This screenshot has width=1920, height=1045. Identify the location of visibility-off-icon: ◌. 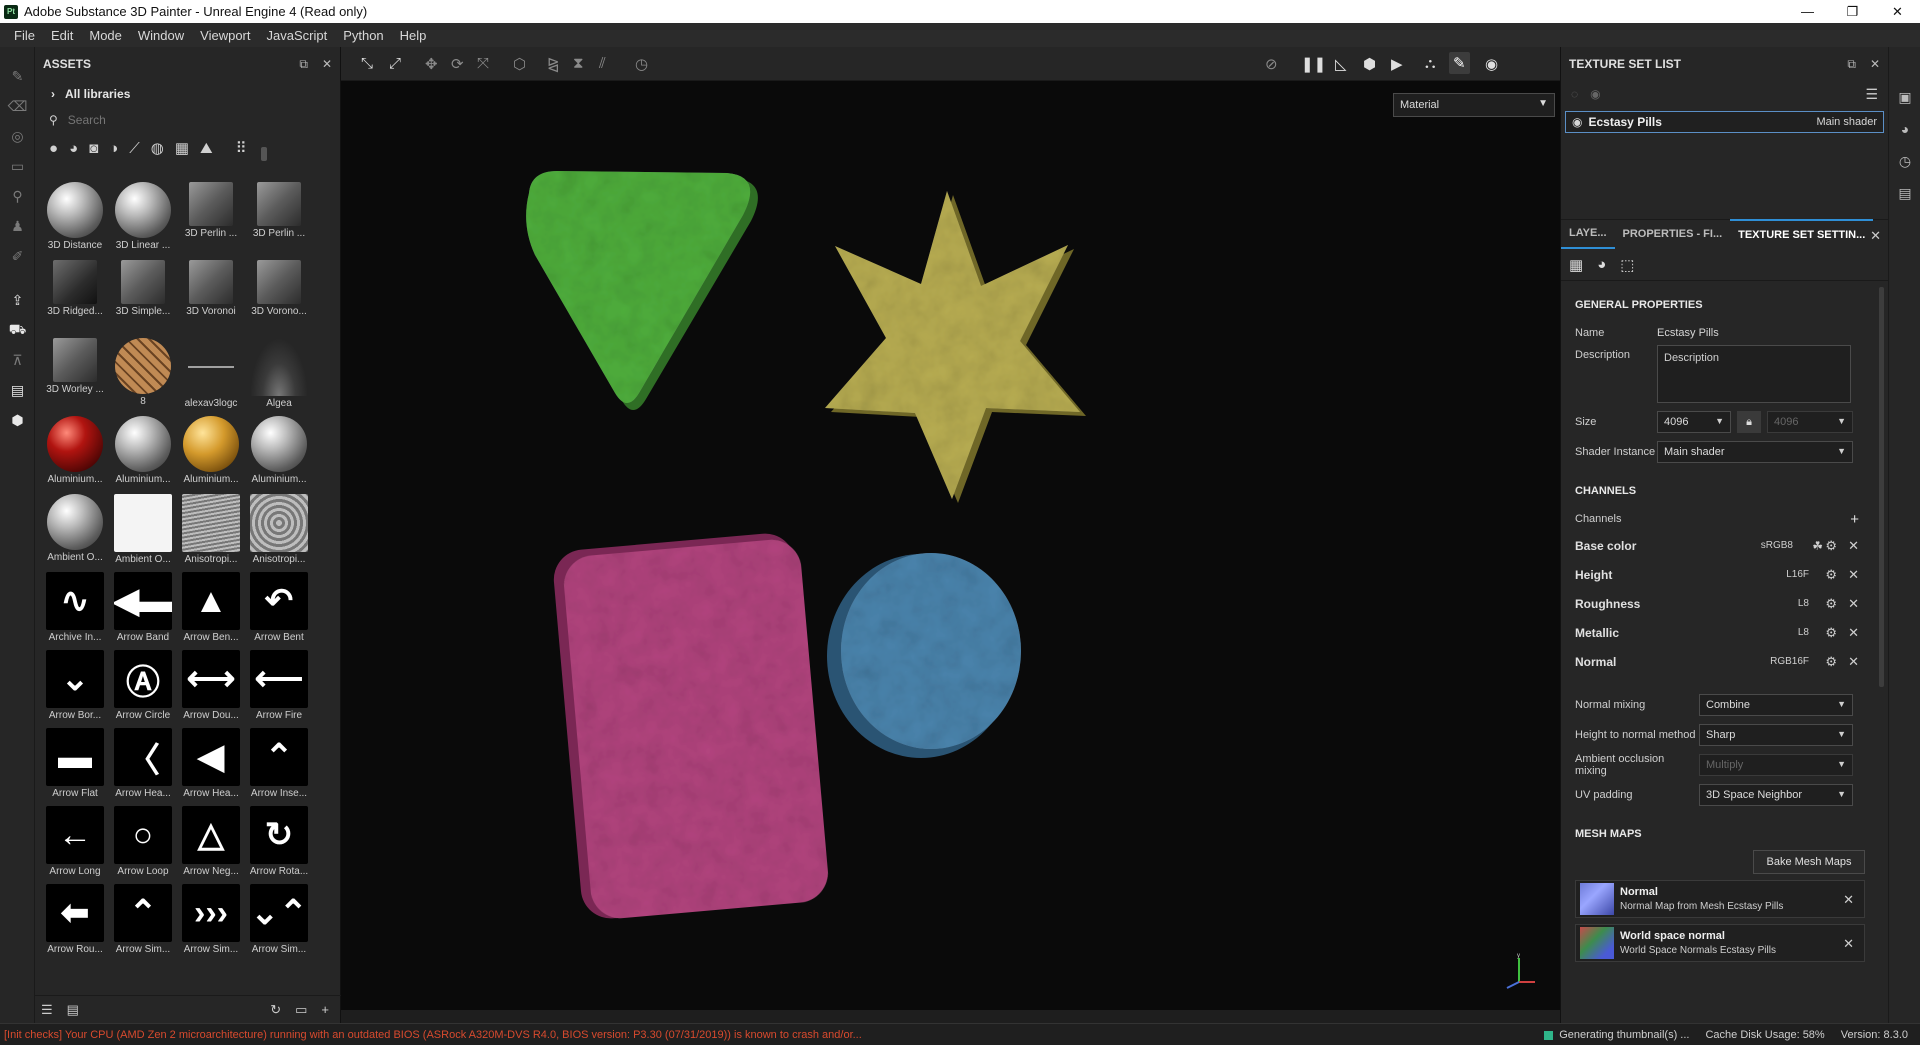
(1574, 94).